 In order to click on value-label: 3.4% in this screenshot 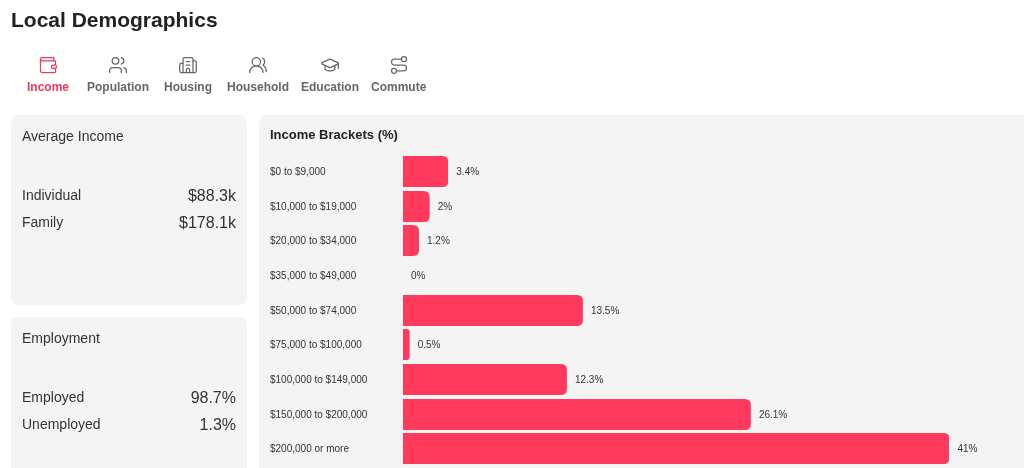, I will do `click(468, 171)`.